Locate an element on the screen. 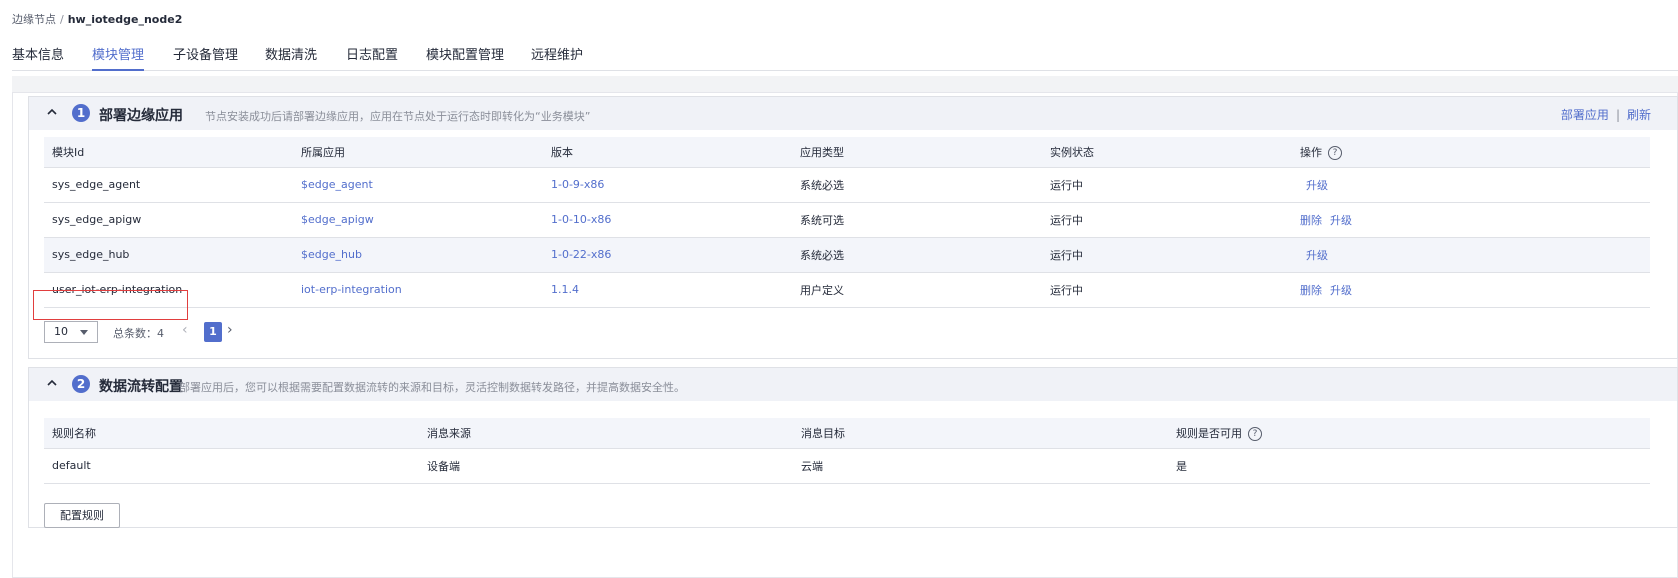 This screenshot has width=1678, height=578. module-id-cell: sys_edge_hub is located at coordinates (168, 255).